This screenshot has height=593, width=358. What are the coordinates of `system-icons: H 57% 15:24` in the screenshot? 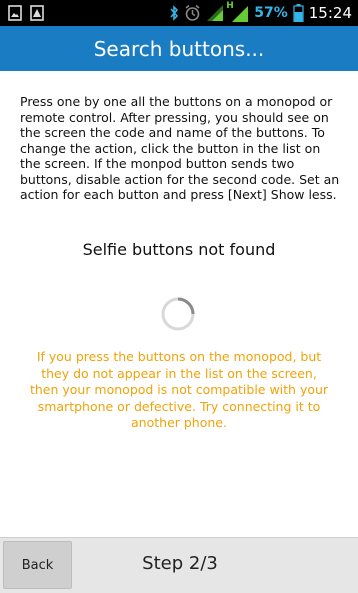 It's located at (260, 12).